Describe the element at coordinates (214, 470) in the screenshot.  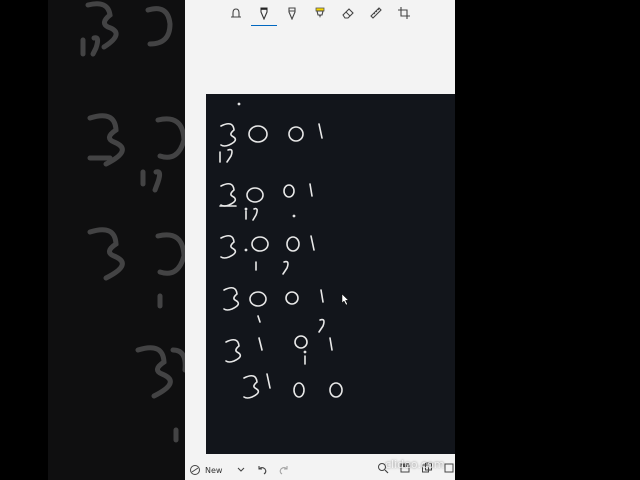
I see `new-button-label: New` at that location.